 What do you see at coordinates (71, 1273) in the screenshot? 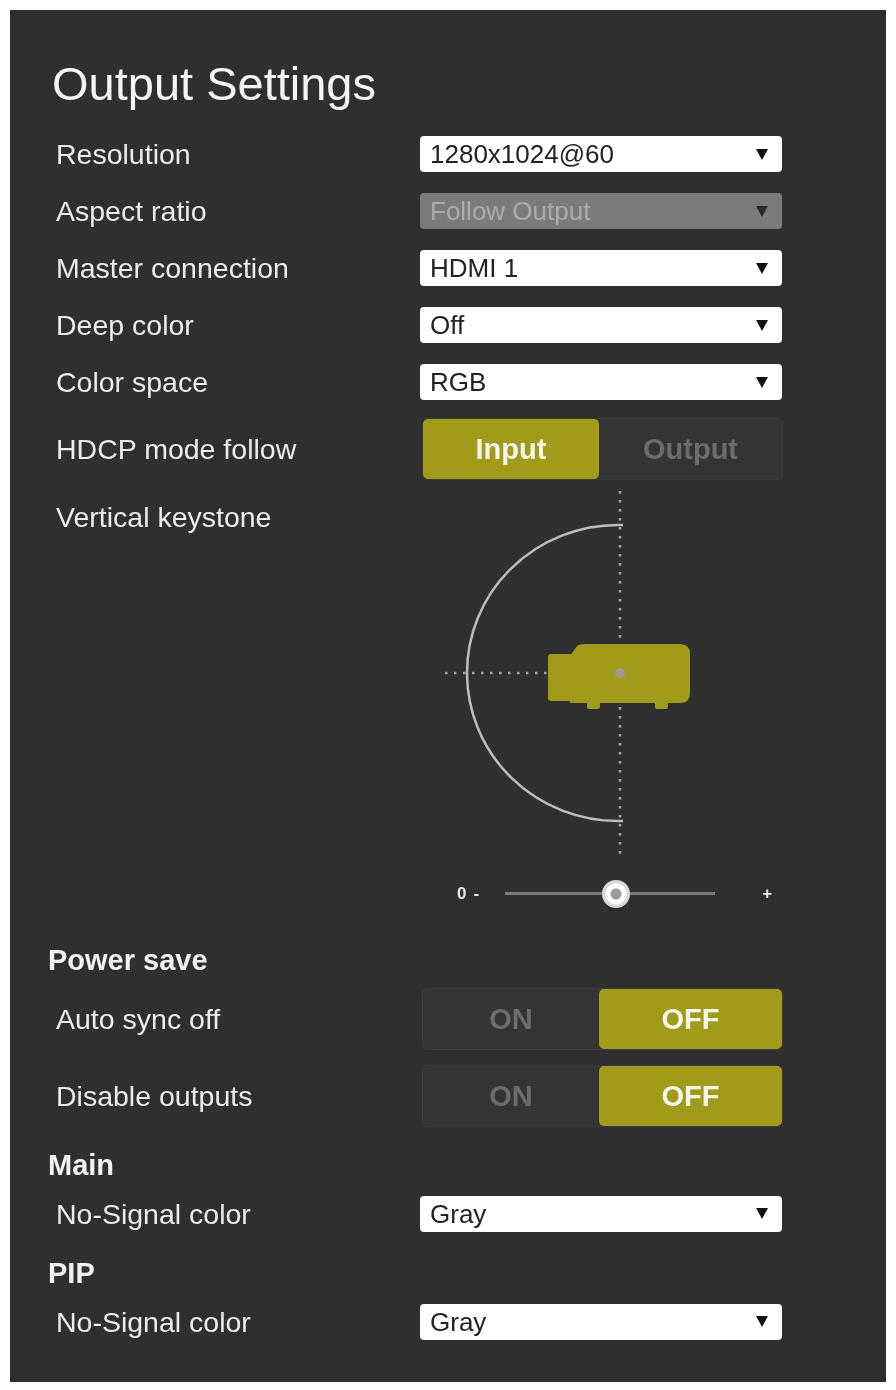
I see `section-heading: PIP` at bounding box center [71, 1273].